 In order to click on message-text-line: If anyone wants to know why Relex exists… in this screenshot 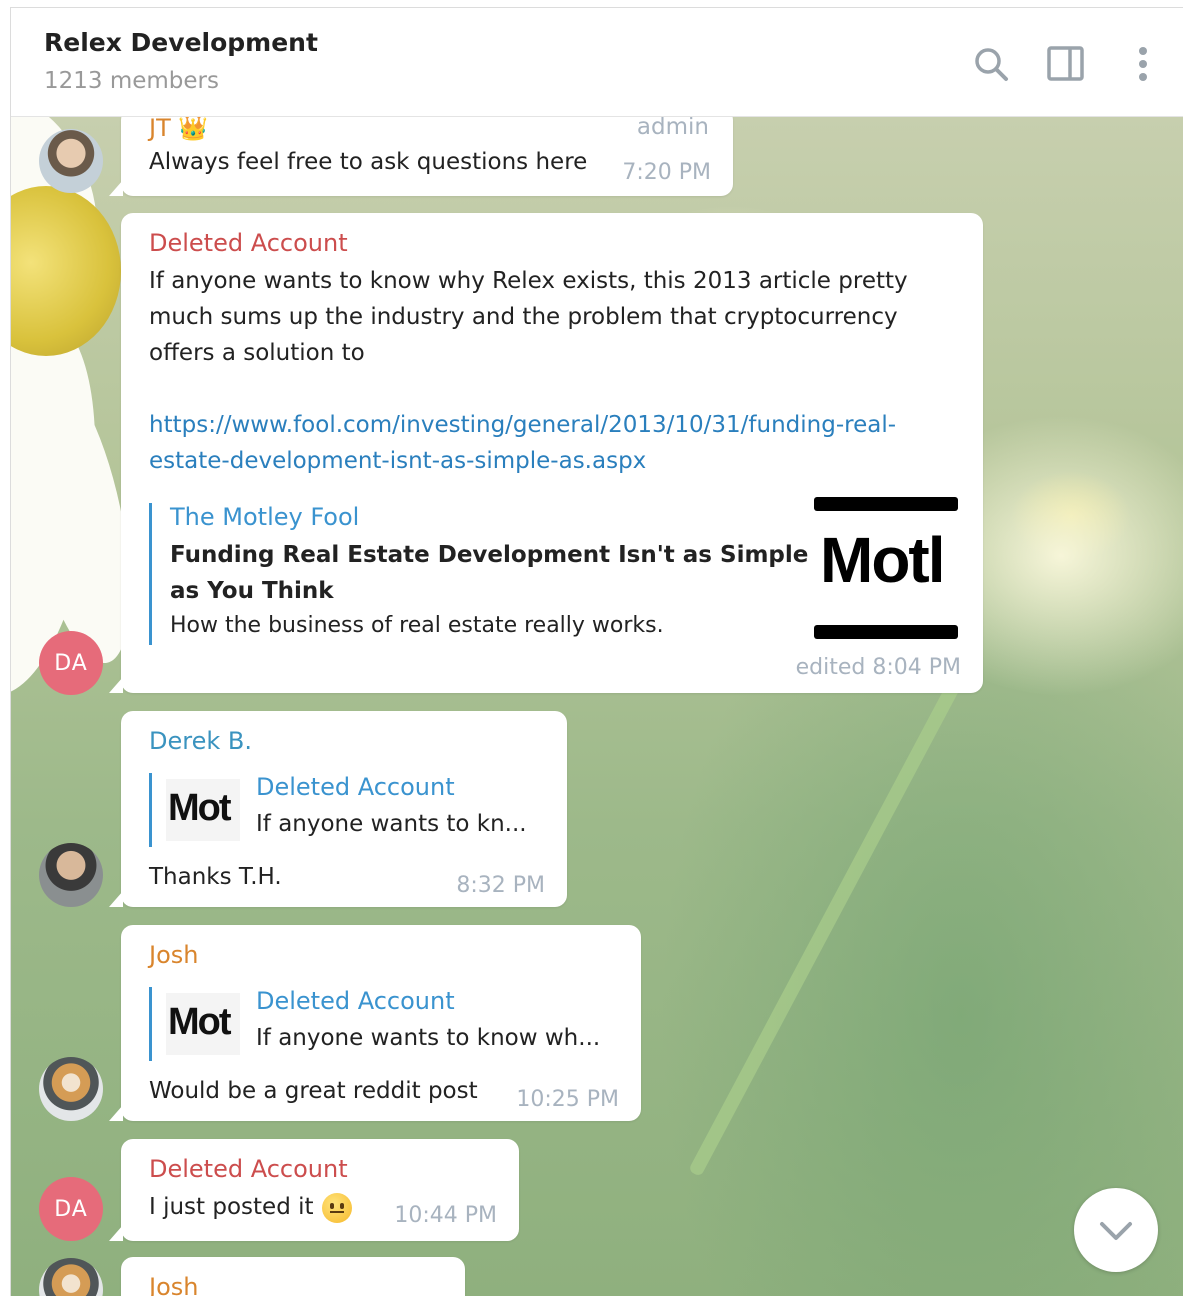, I will do `click(528, 281)`.